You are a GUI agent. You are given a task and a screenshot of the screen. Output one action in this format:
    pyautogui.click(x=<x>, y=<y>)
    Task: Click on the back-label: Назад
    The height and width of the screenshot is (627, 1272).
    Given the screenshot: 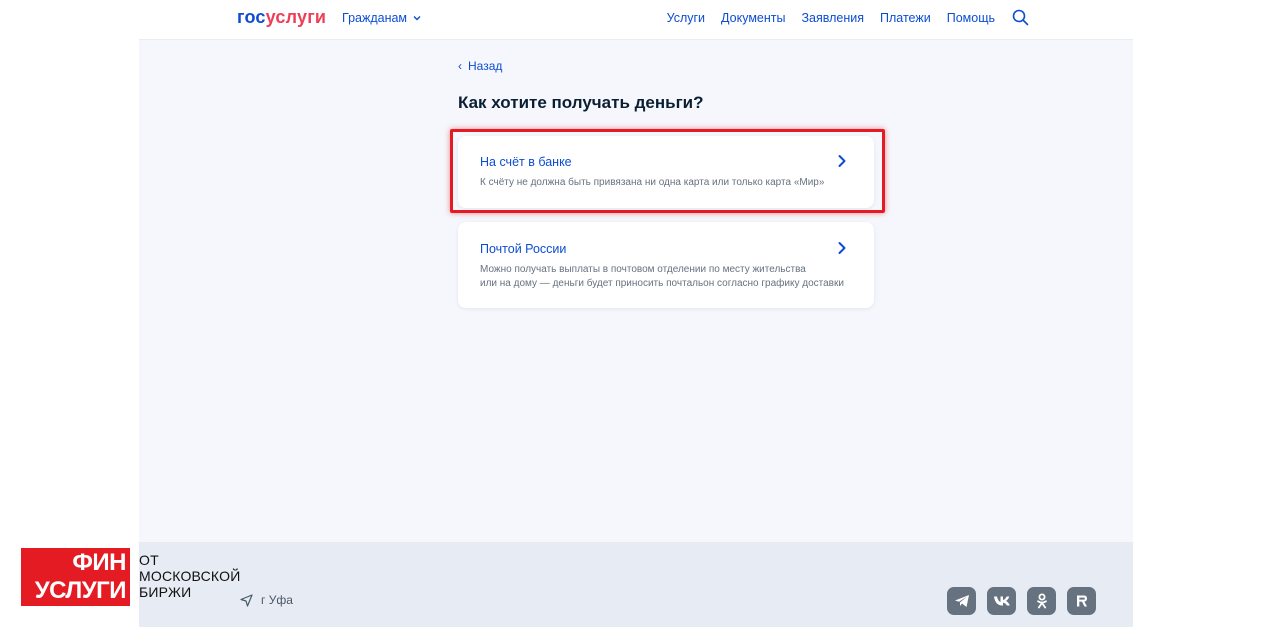 What is the action you would take?
    pyautogui.click(x=485, y=66)
    